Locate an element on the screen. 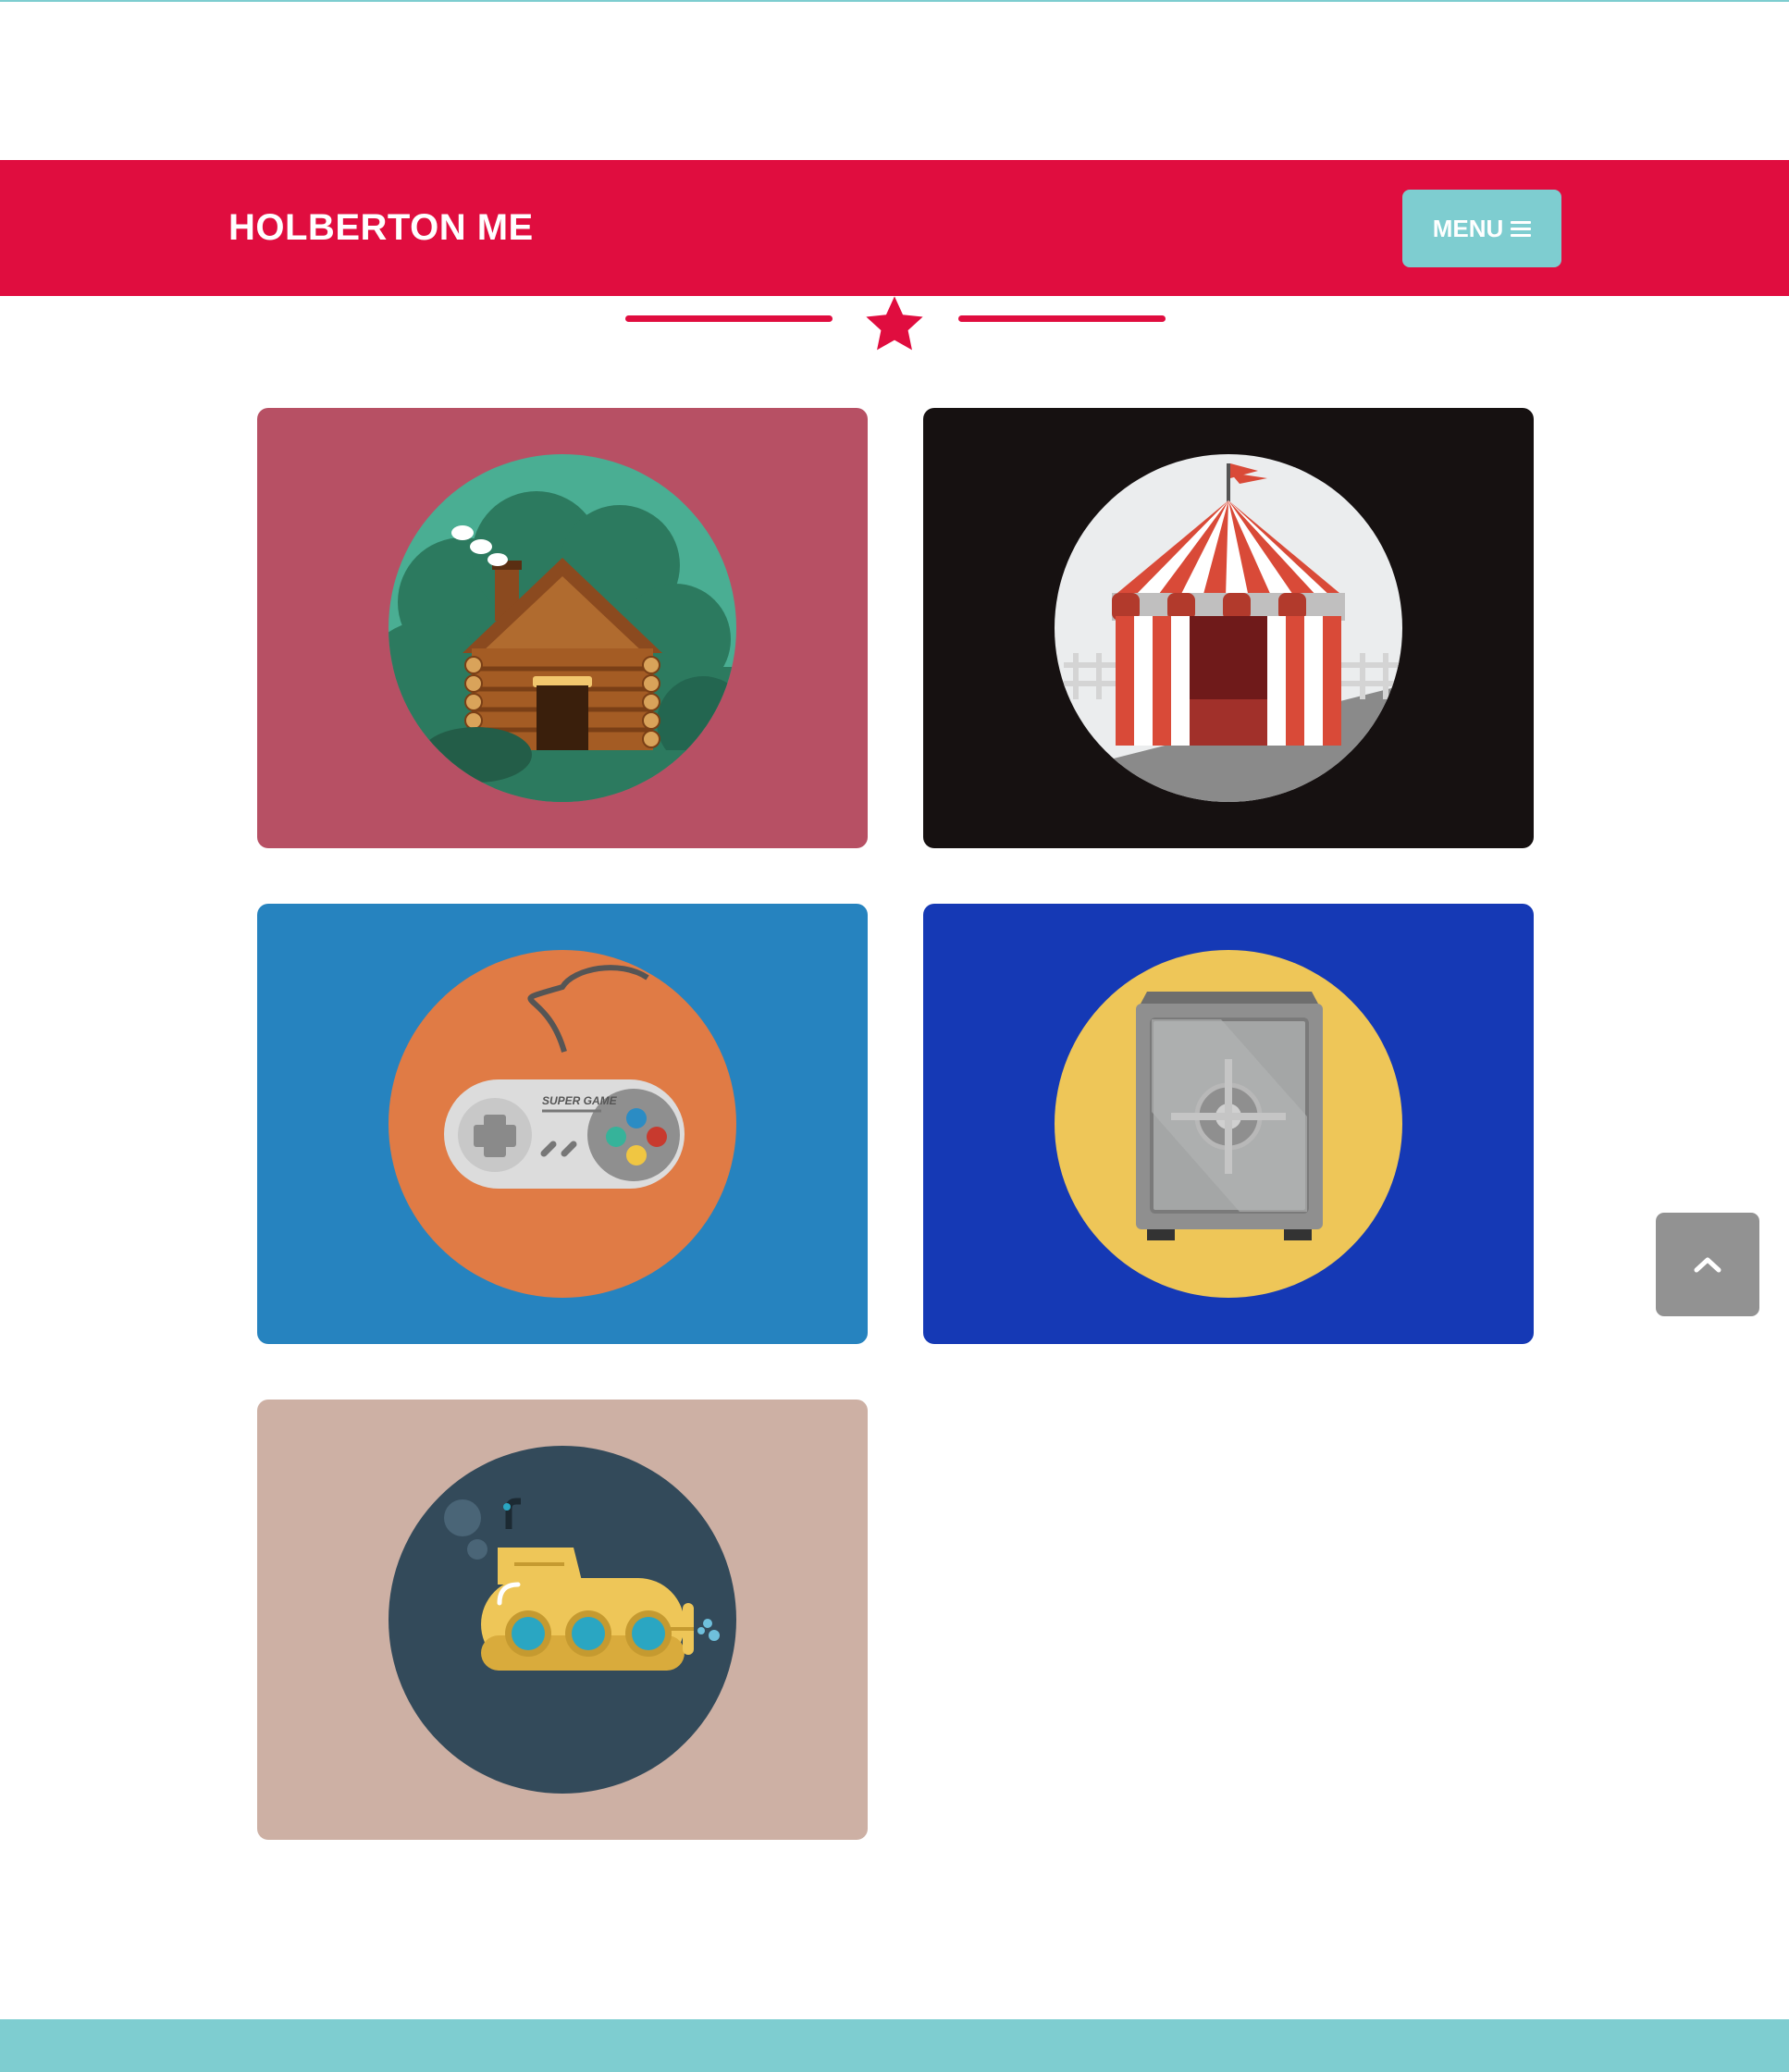 The image size is (1789, 2072). menu-button: MENU is located at coordinates (1481, 229).